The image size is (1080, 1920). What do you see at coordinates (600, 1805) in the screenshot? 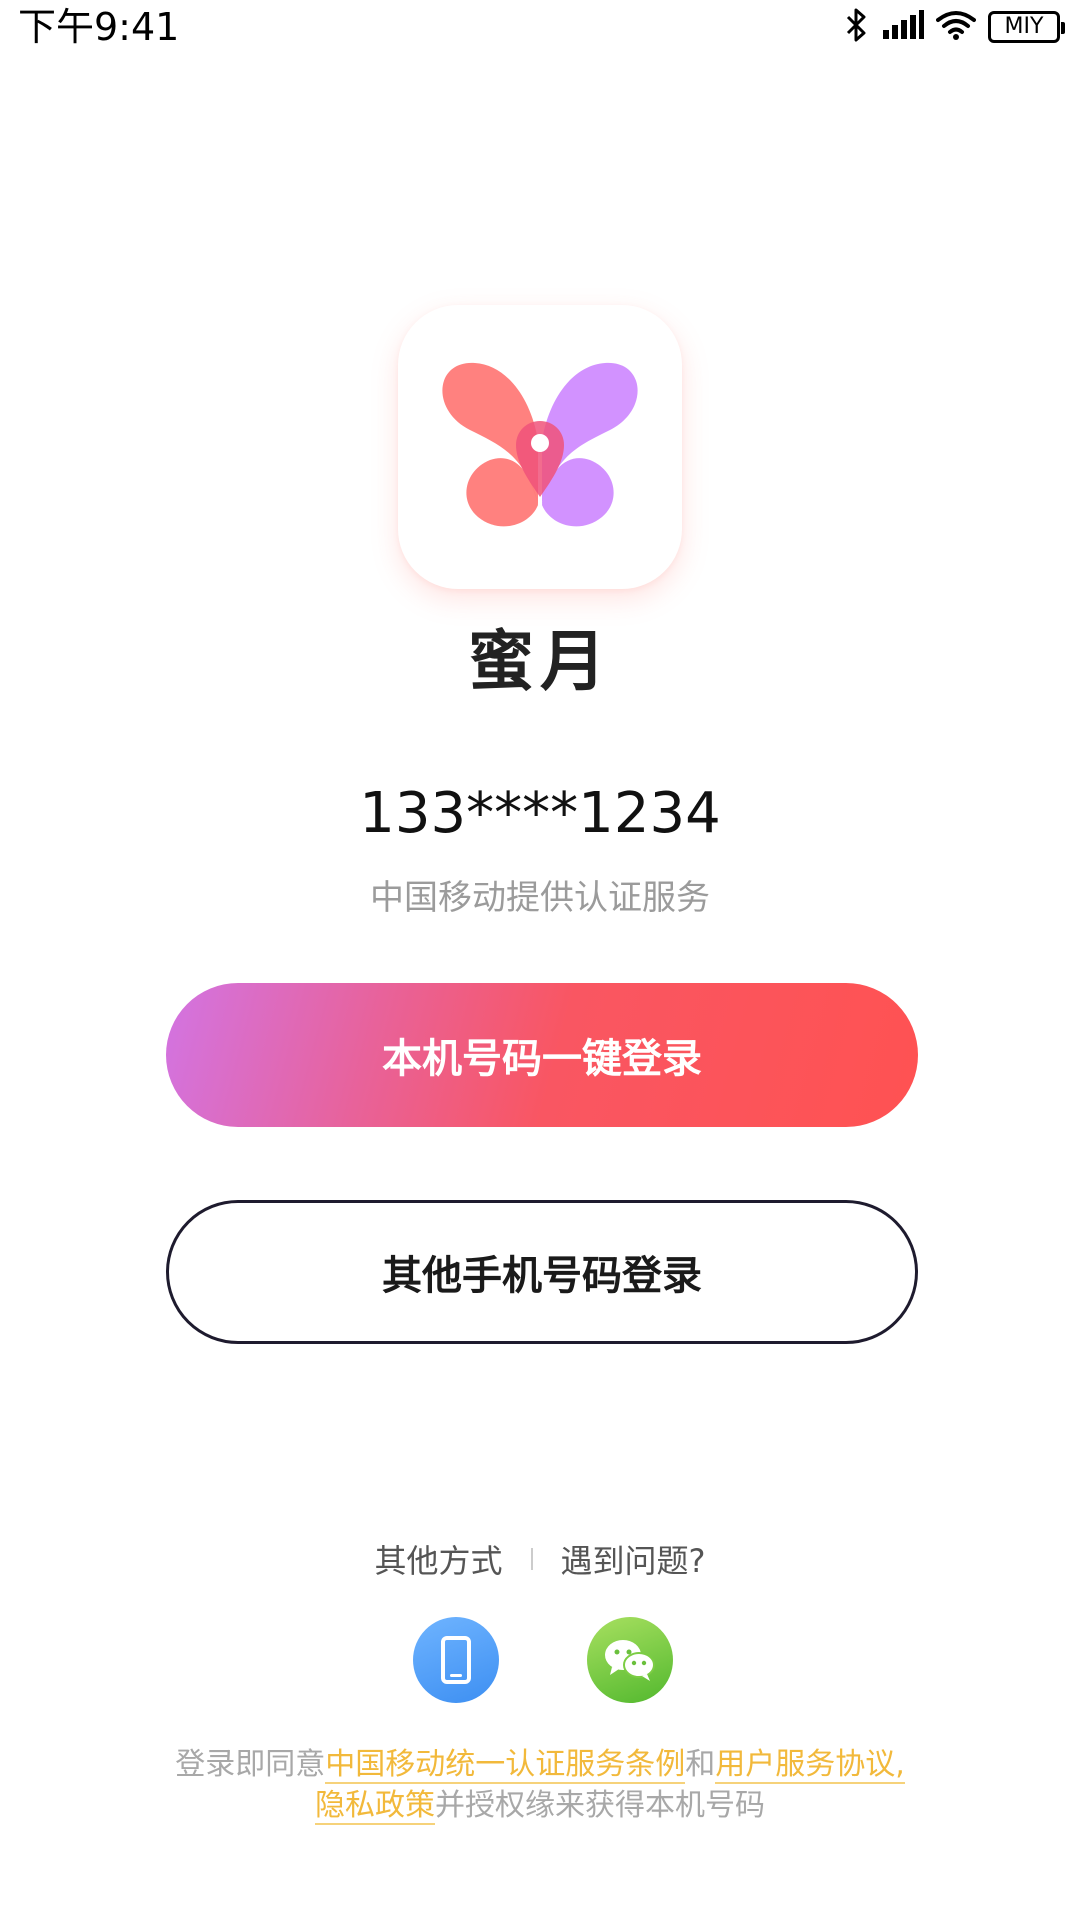
I see `agreement-suffix: 并授权缘来获得本机号码` at bounding box center [600, 1805].